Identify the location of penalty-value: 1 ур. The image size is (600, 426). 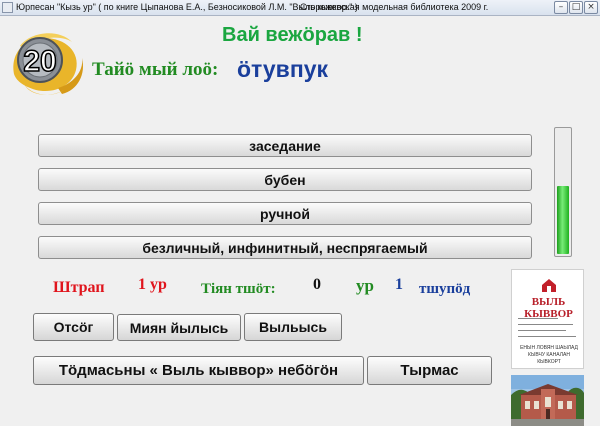
(152, 284).